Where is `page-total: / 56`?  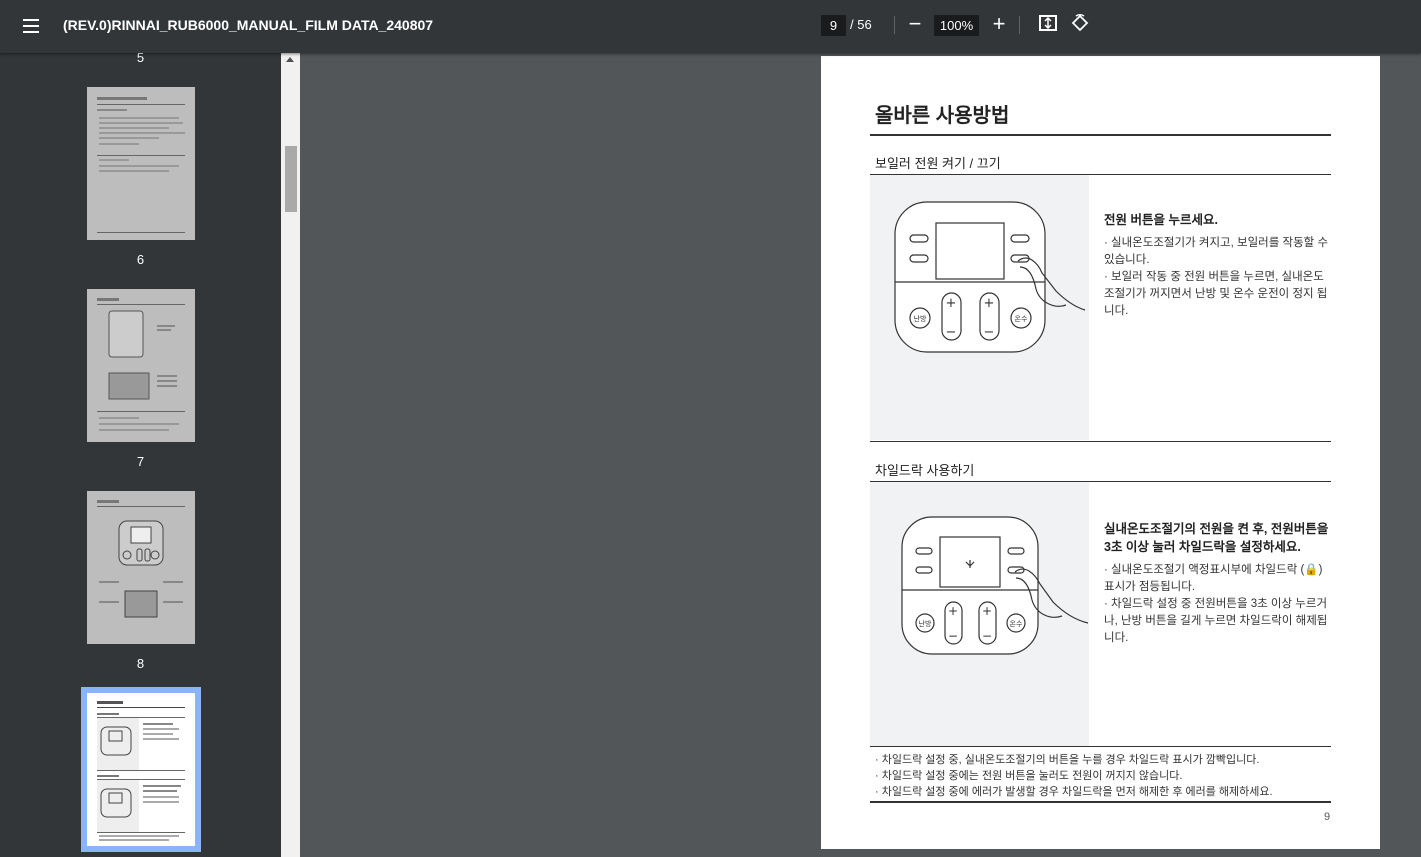
page-total: / 56 is located at coordinates (861, 24).